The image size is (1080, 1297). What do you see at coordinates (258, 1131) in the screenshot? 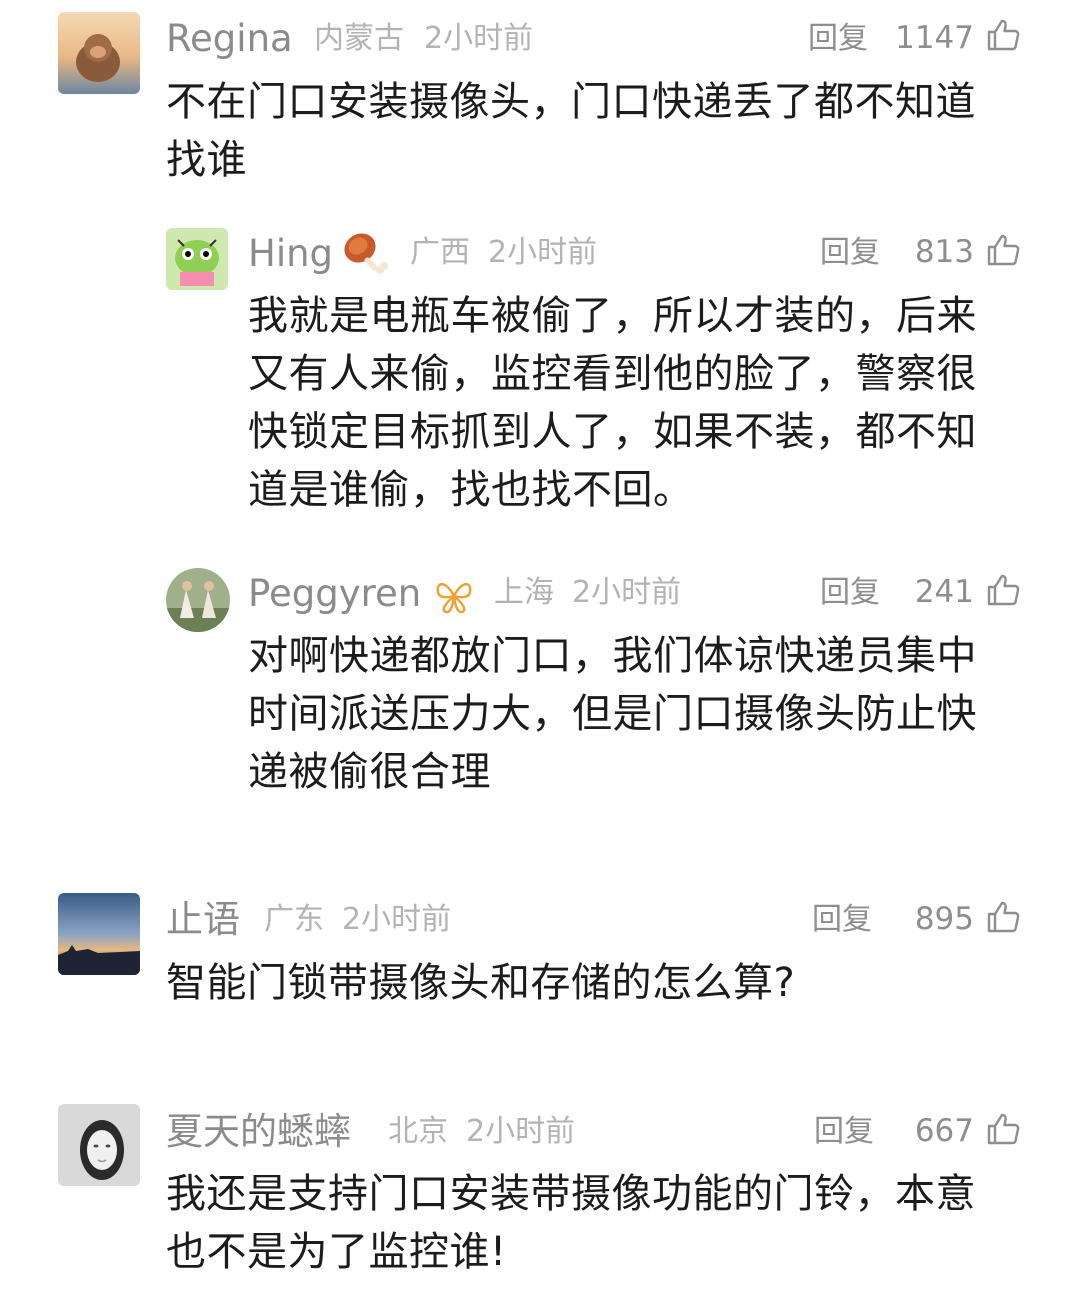
I see `username: 夏天的蟋蟀` at bounding box center [258, 1131].